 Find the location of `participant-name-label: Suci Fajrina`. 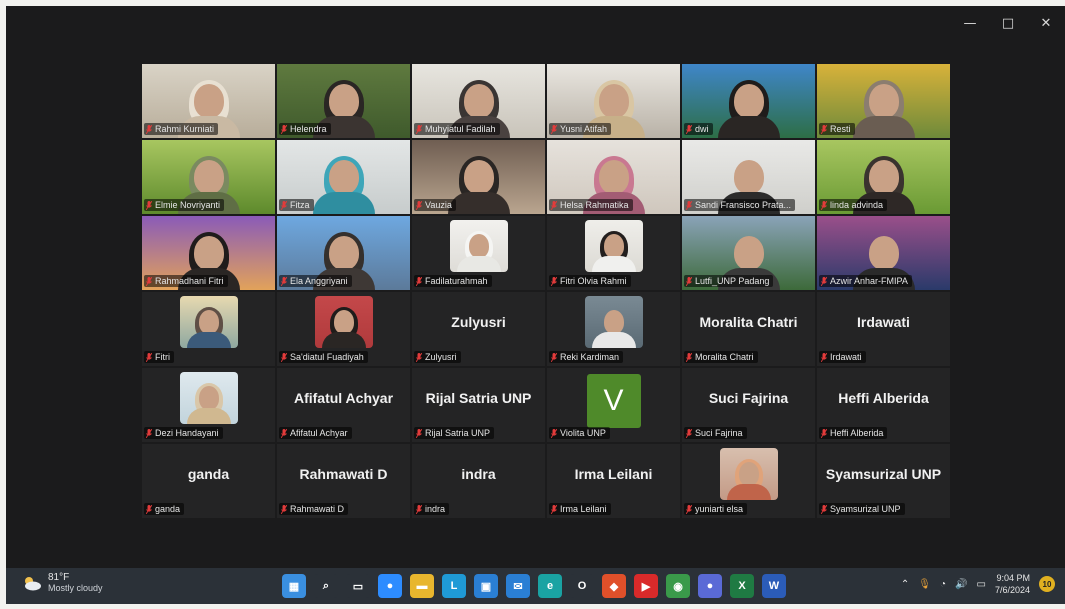

participant-name-label: Suci Fajrina is located at coordinates (715, 433).